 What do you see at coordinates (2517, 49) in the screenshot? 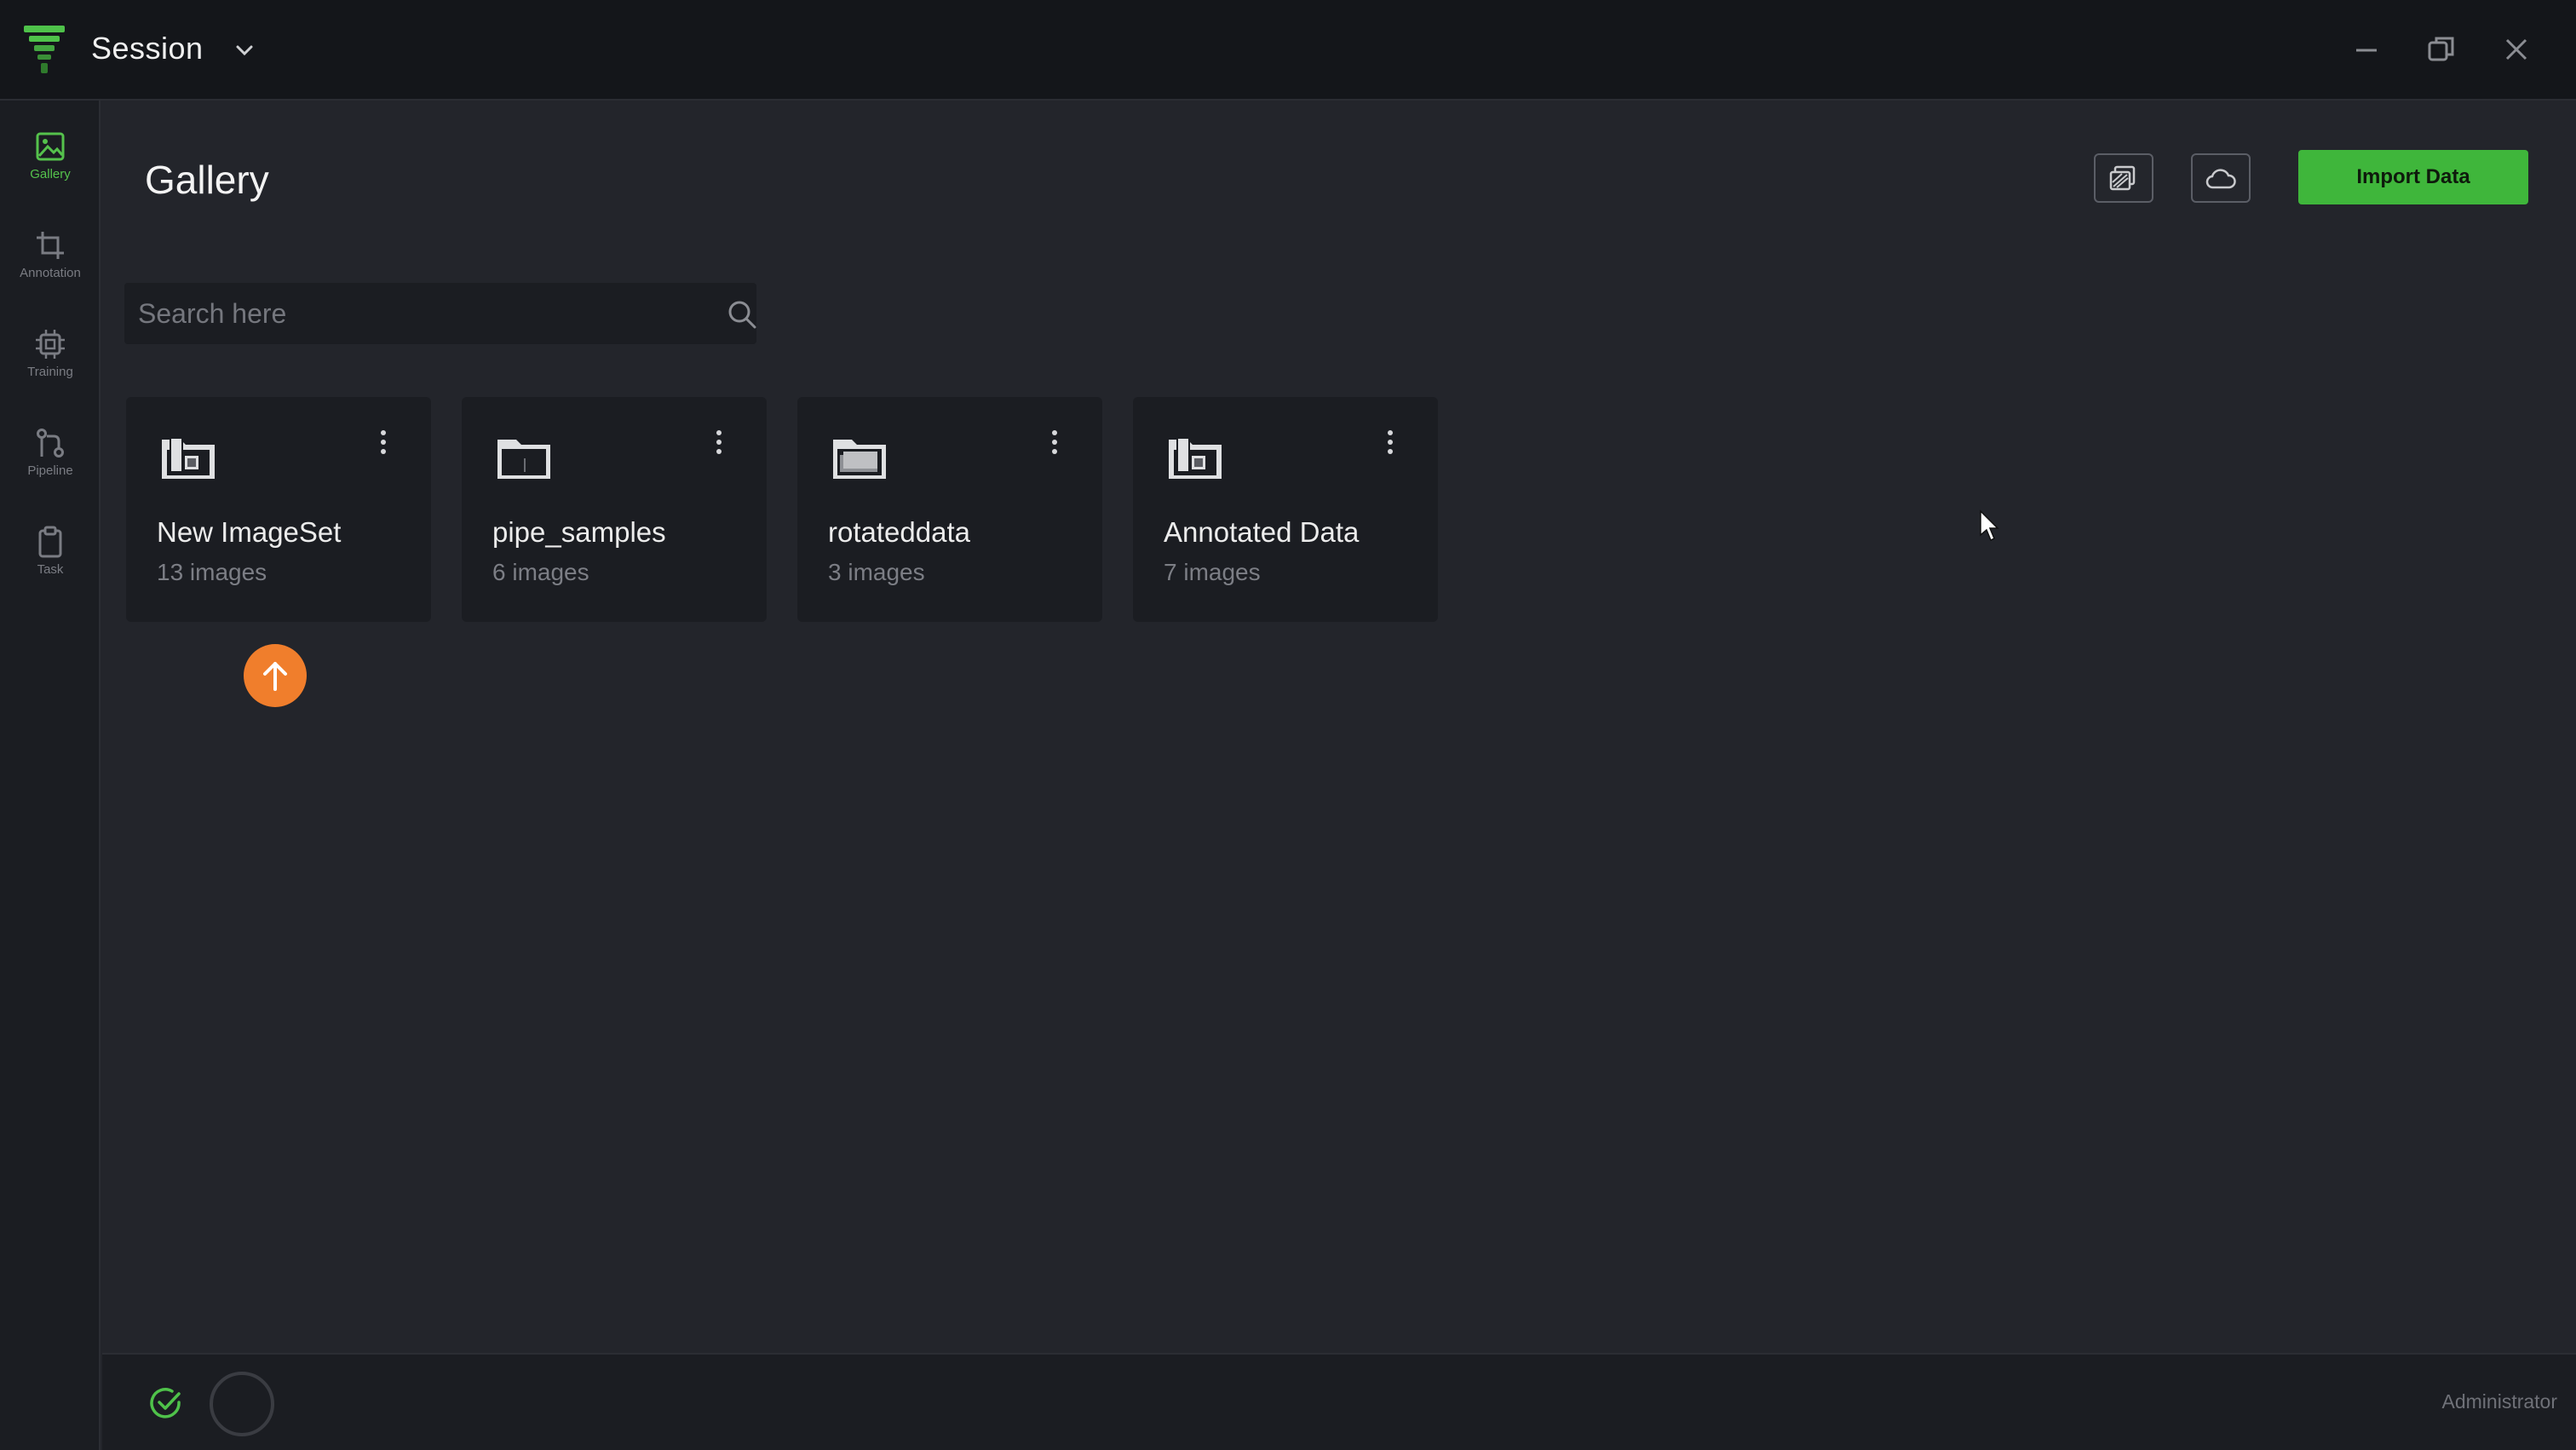
I see `close-icon` at bounding box center [2517, 49].